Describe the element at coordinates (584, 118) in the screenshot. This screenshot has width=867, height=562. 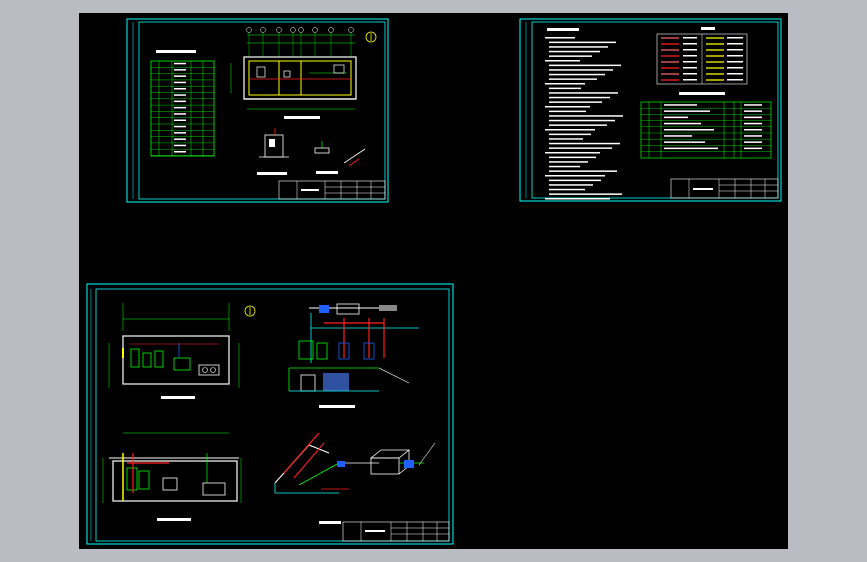
I see `design-notes-text` at that location.